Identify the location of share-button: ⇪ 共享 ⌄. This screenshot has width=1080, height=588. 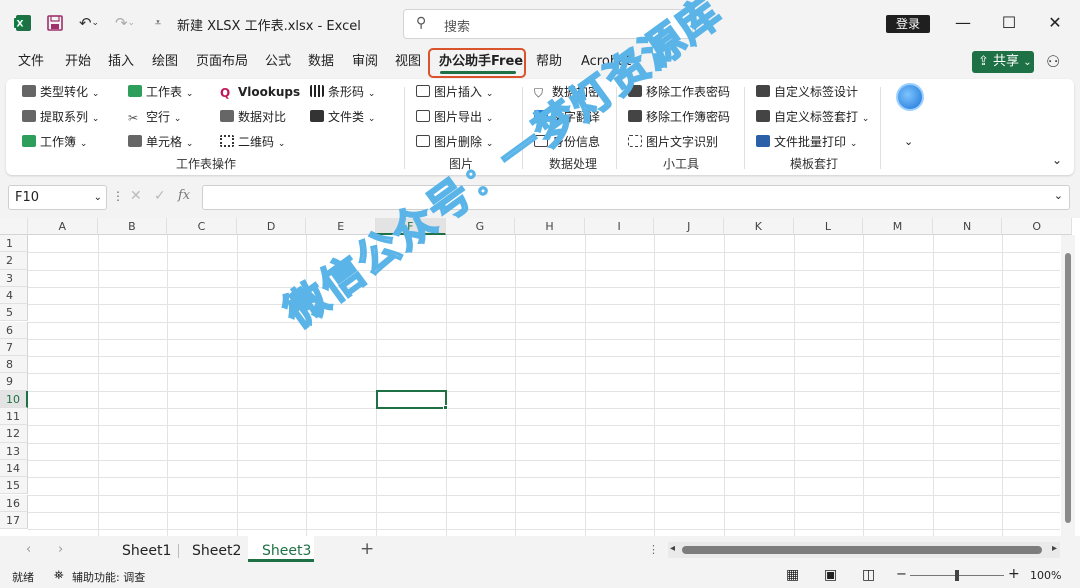
(1003, 62).